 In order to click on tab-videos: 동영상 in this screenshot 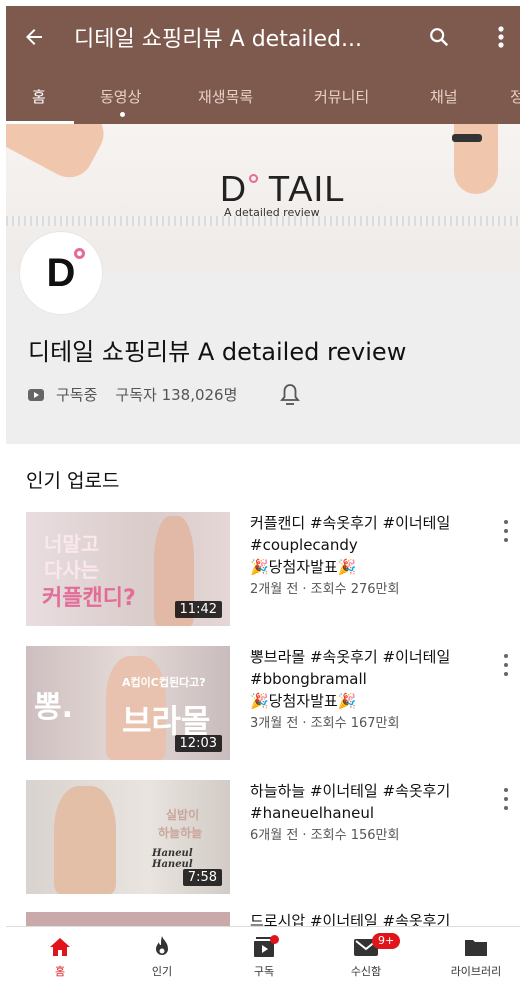, I will do `click(120, 96)`.